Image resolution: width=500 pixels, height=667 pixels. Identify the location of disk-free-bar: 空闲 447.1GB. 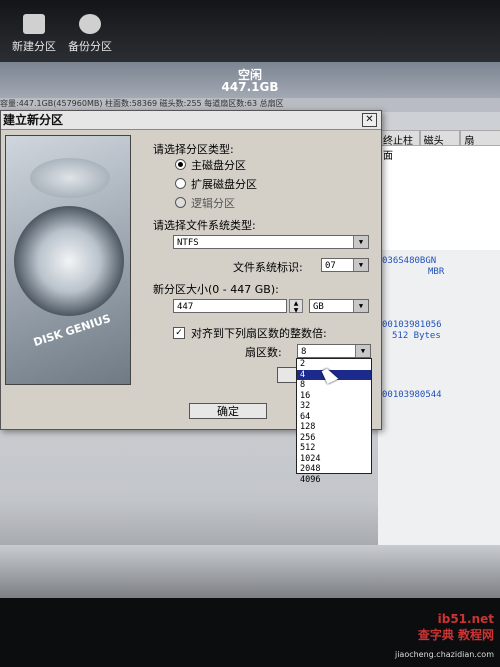
(250, 80).